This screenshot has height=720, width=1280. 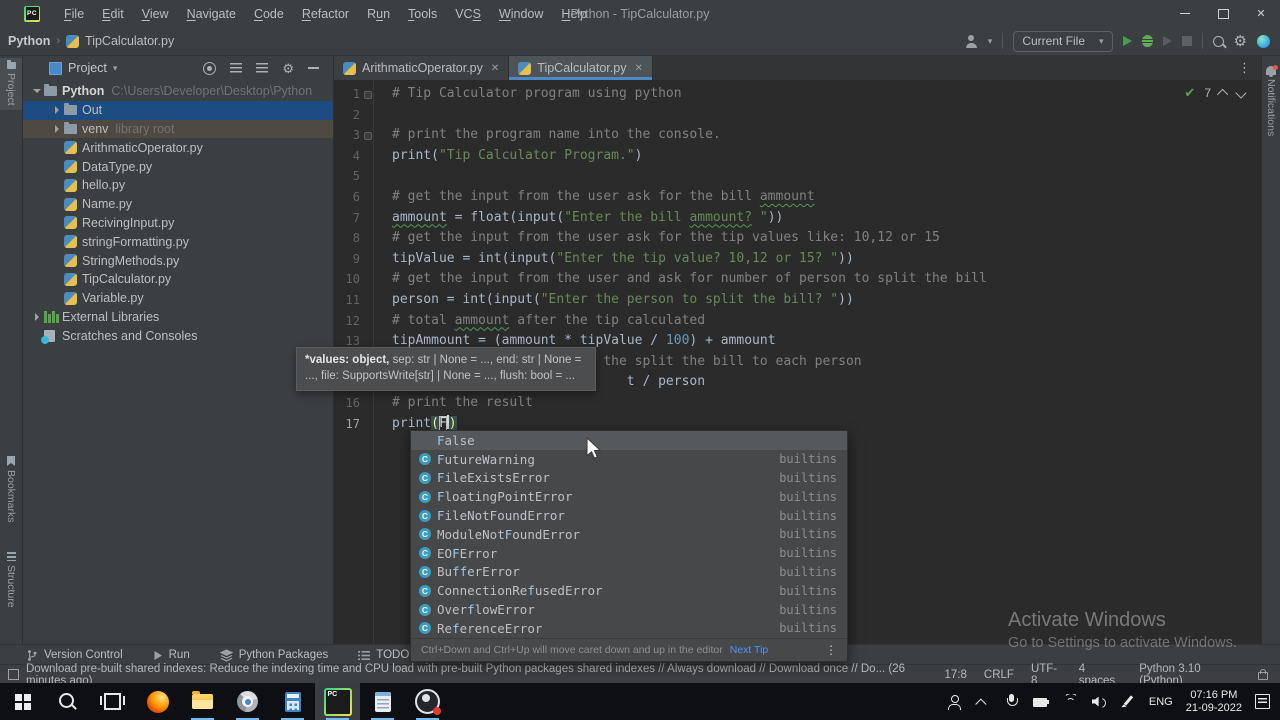 What do you see at coordinates (178, 317) in the screenshot?
I see `tree-item-external-libraries: External Libraries` at bounding box center [178, 317].